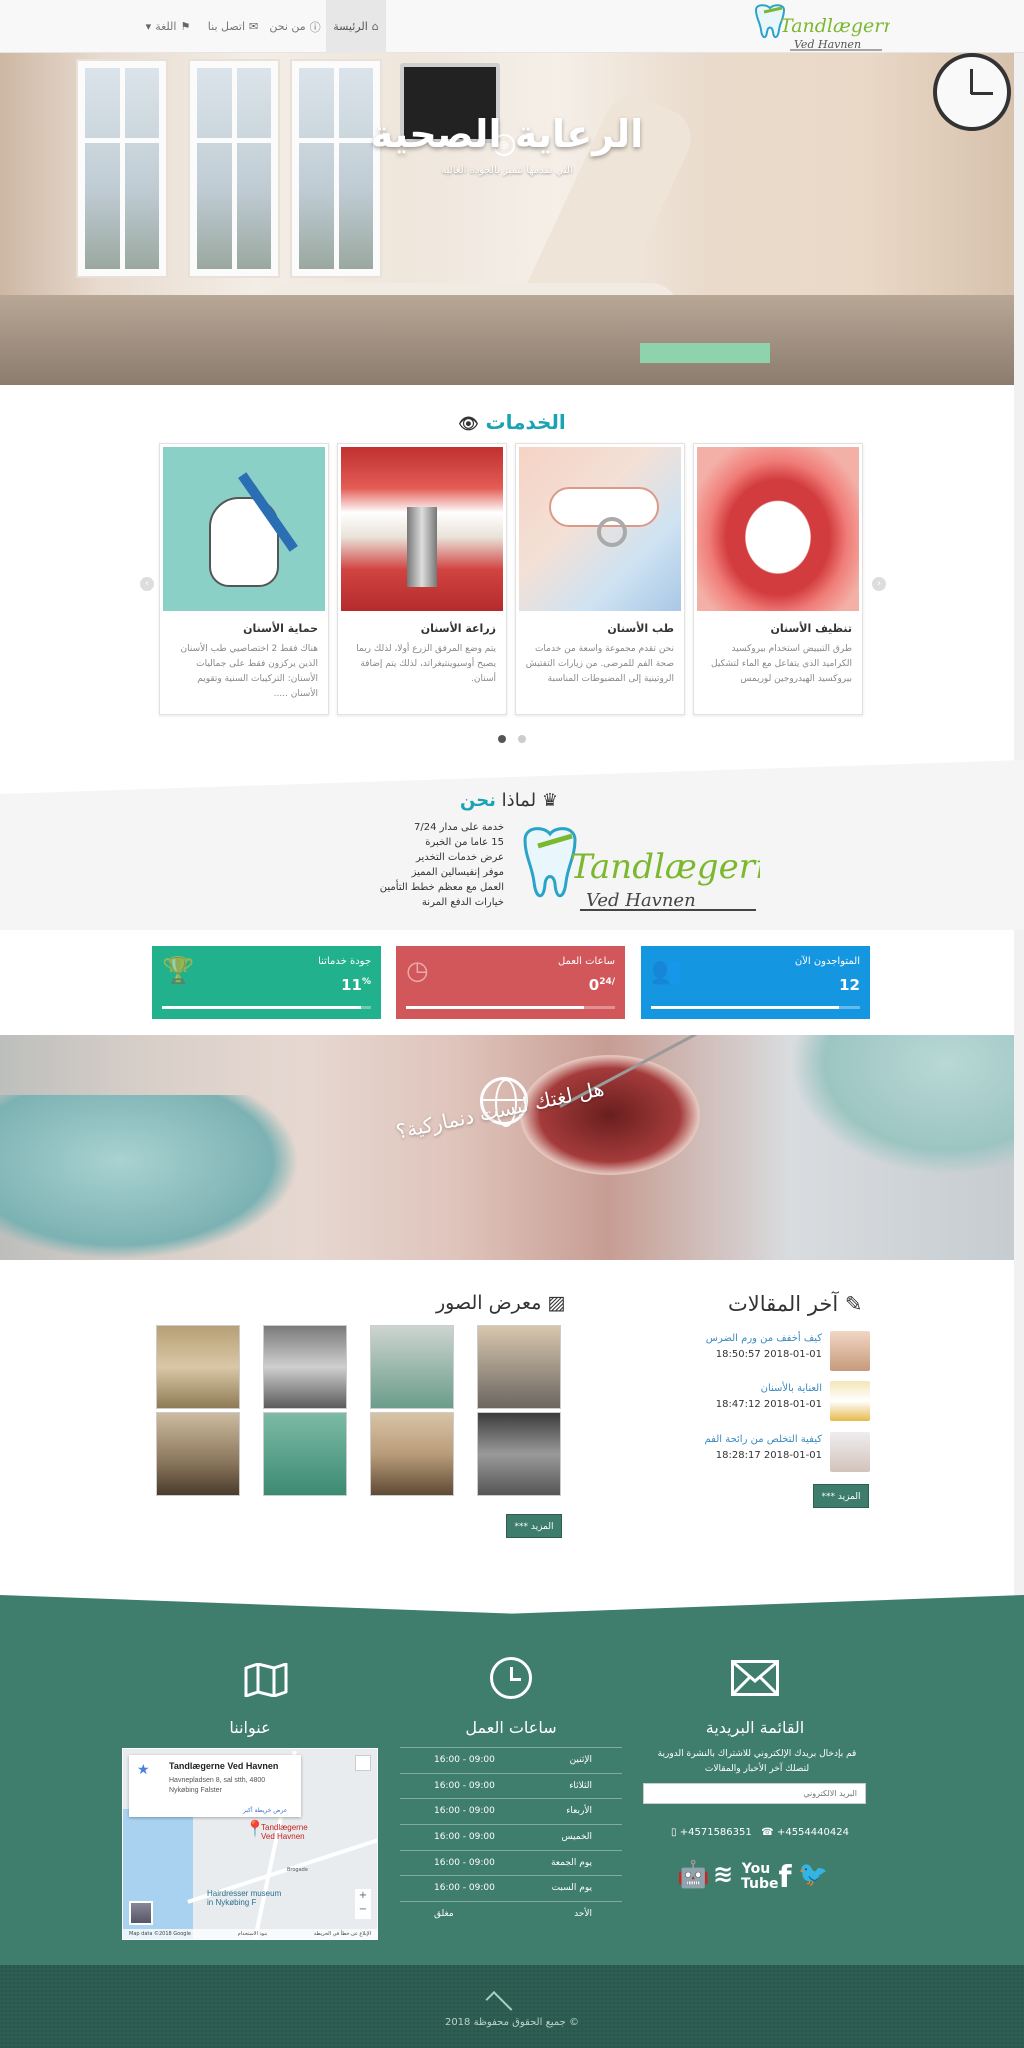 This screenshot has width=1024, height=2048. What do you see at coordinates (511, 1836) in the screenshot?
I see `hours-row: الخميس 09:00 - 16:00` at bounding box center [511, 1836].